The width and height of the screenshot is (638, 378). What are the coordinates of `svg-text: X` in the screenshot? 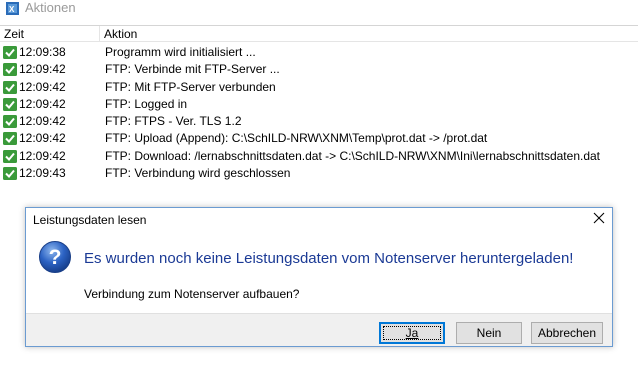 It's located at (12, 9).